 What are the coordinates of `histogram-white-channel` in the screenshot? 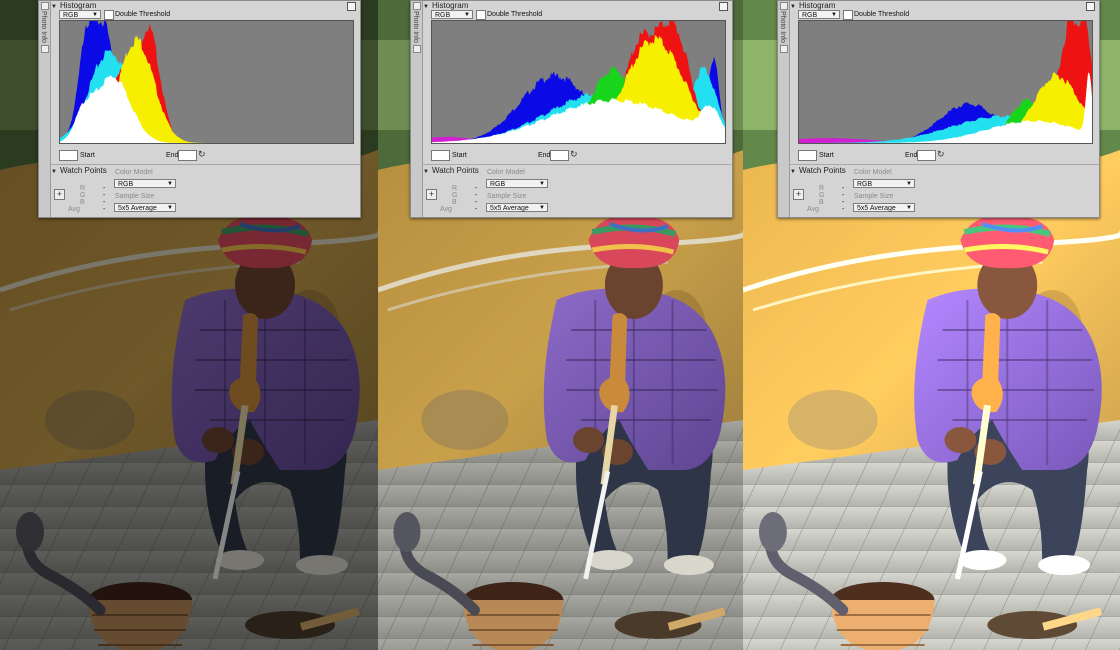 It's located at (206, 109).